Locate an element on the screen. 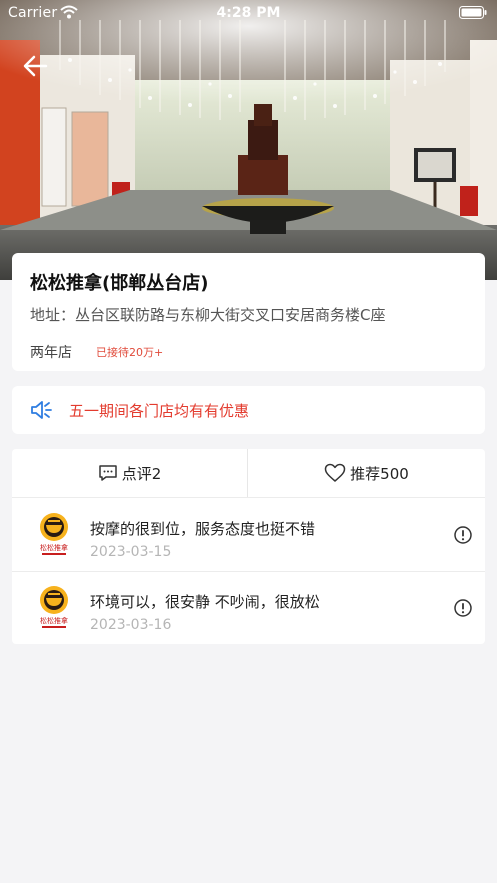  review-item: 松松推拿 按摩的很到位，服务态度也挺不错 2023-03-15 is located at coordinates (248, 535).